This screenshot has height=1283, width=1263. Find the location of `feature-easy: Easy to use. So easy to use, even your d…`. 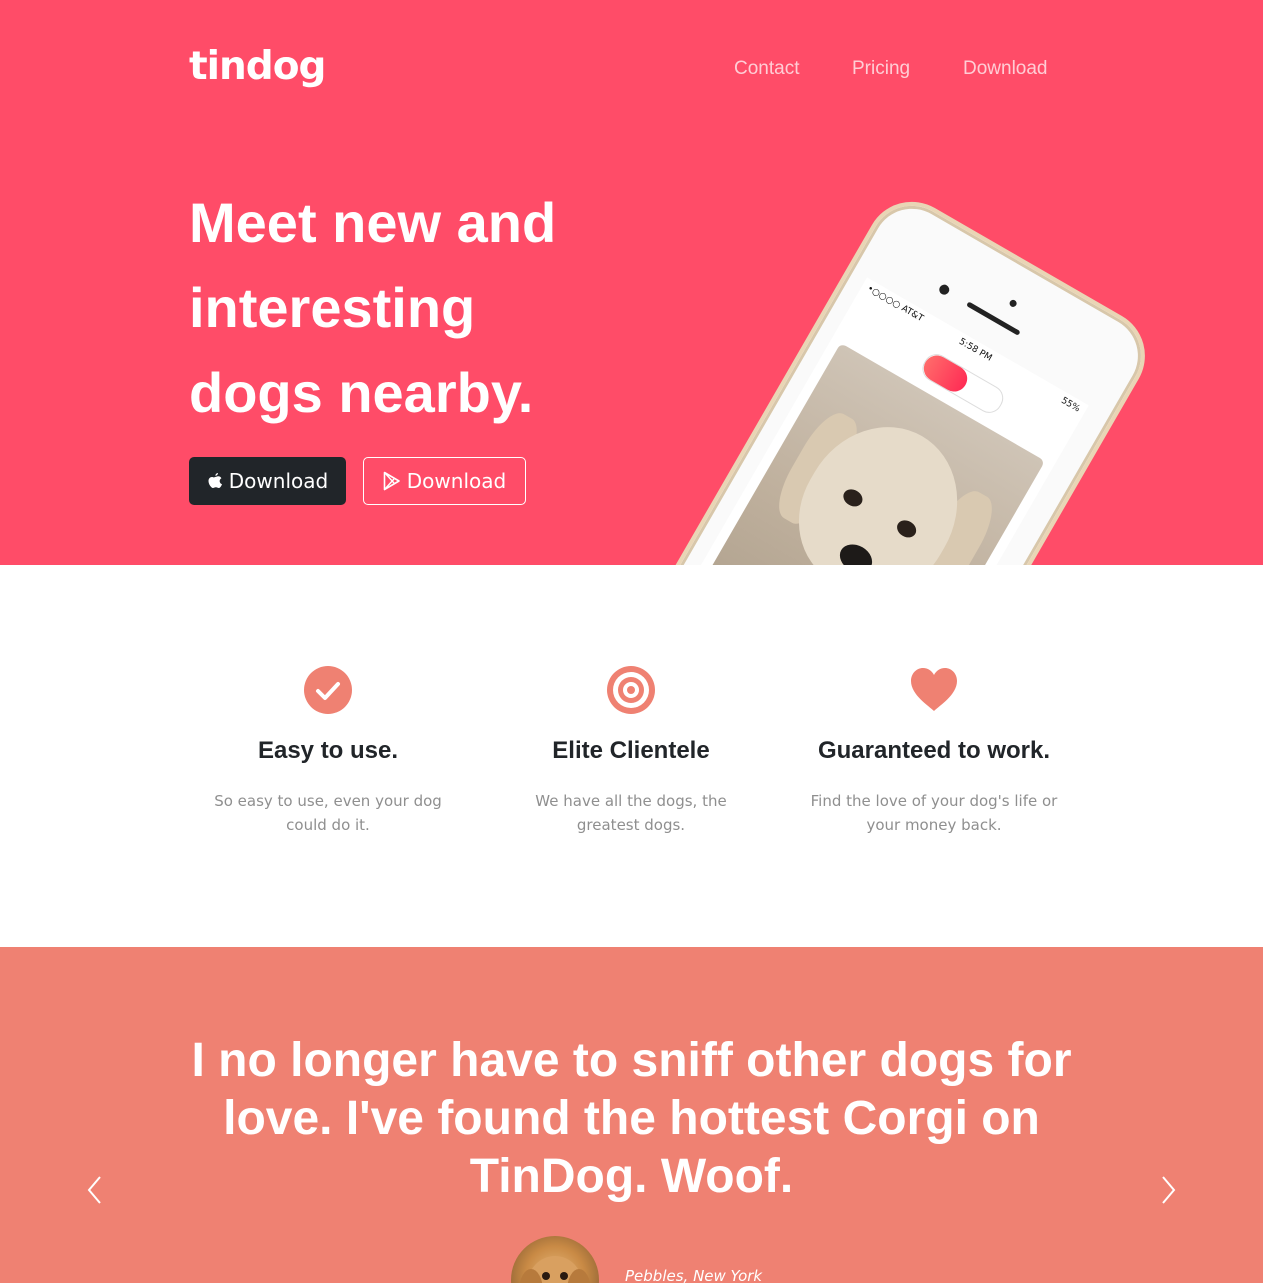

feature-easy: Easy to use. So easy to use, even your d… is located at coordinates (328, 751).